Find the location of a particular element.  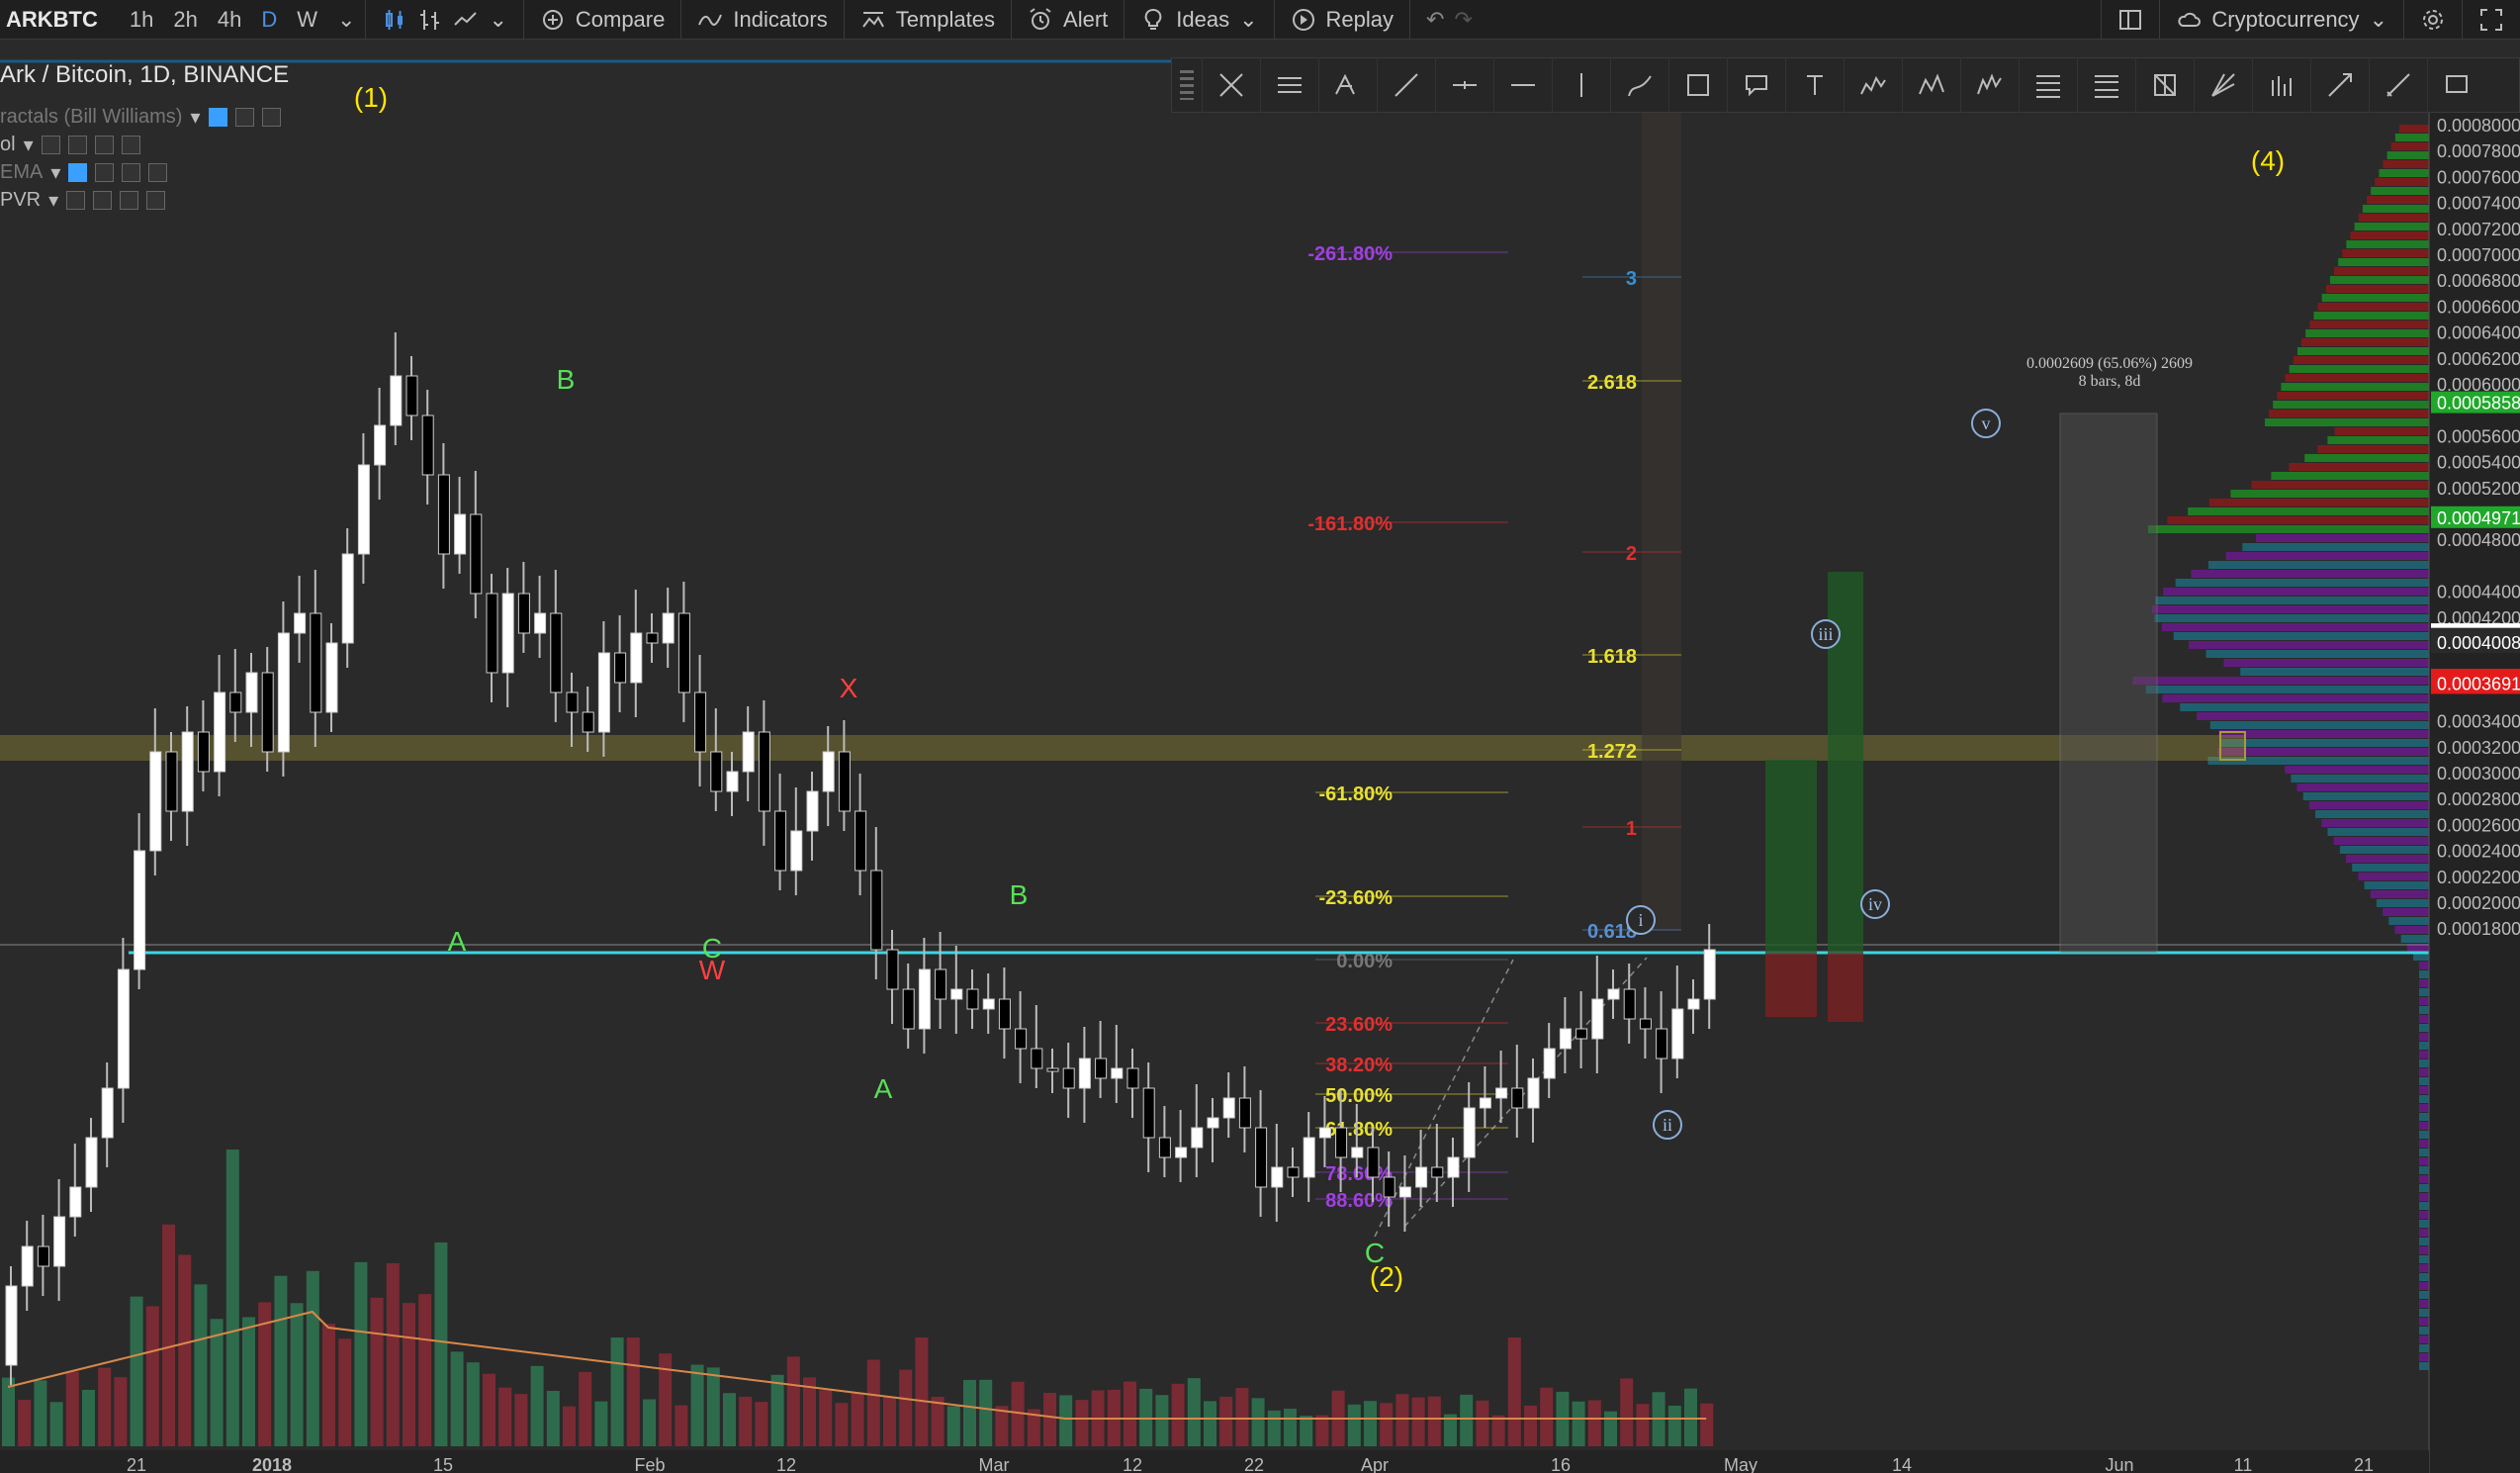

rectangle-icon is located at coordinates (1698, 85).